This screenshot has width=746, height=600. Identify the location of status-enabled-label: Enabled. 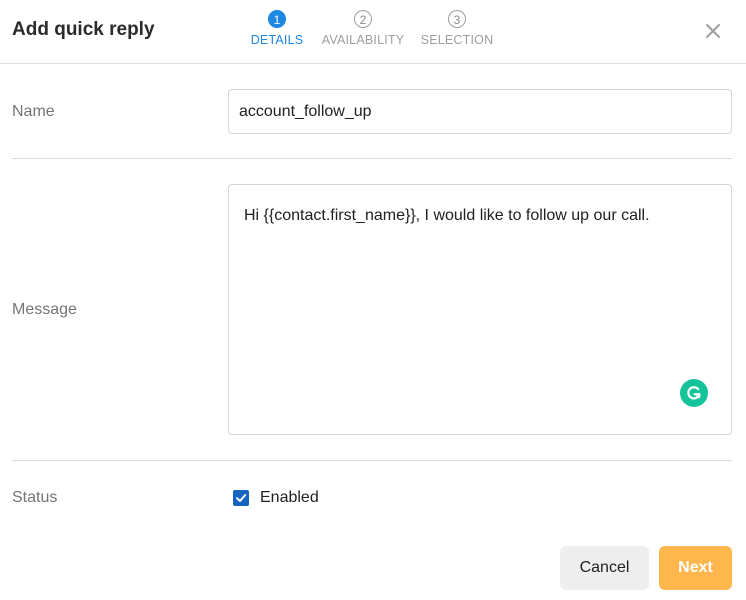
(289, 498).